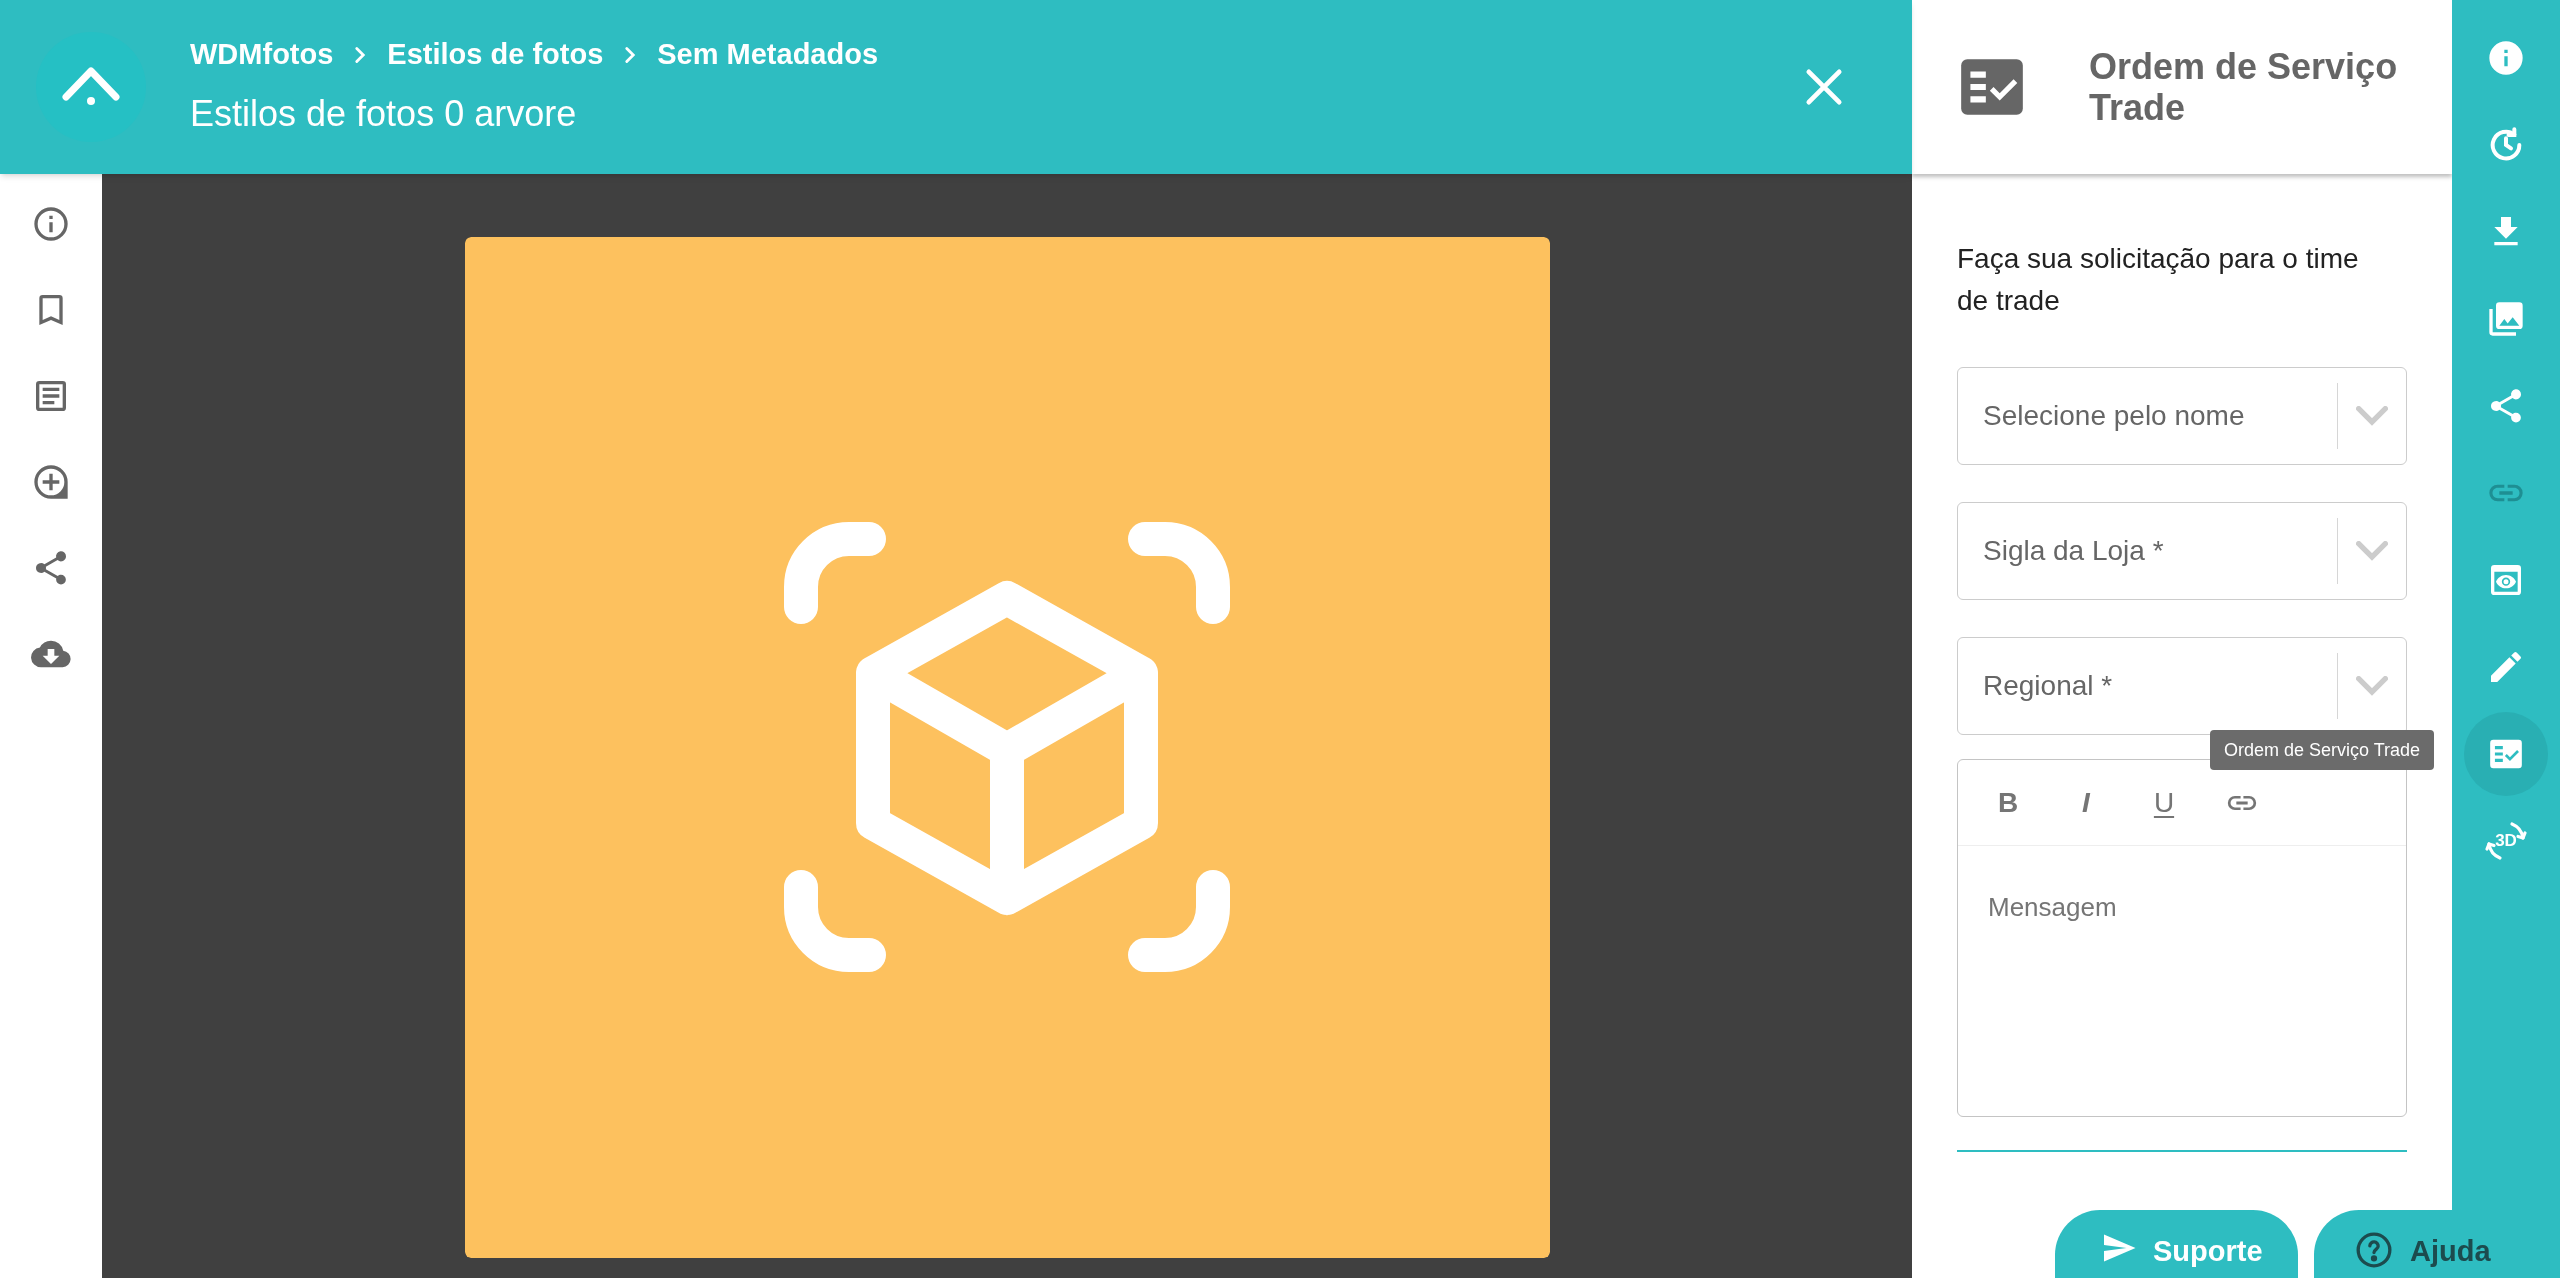 The width and height of the screenshot is (2560, 1278). I want to click on page-title: Estilos de fotos 0 arvore, so click(384, 113).